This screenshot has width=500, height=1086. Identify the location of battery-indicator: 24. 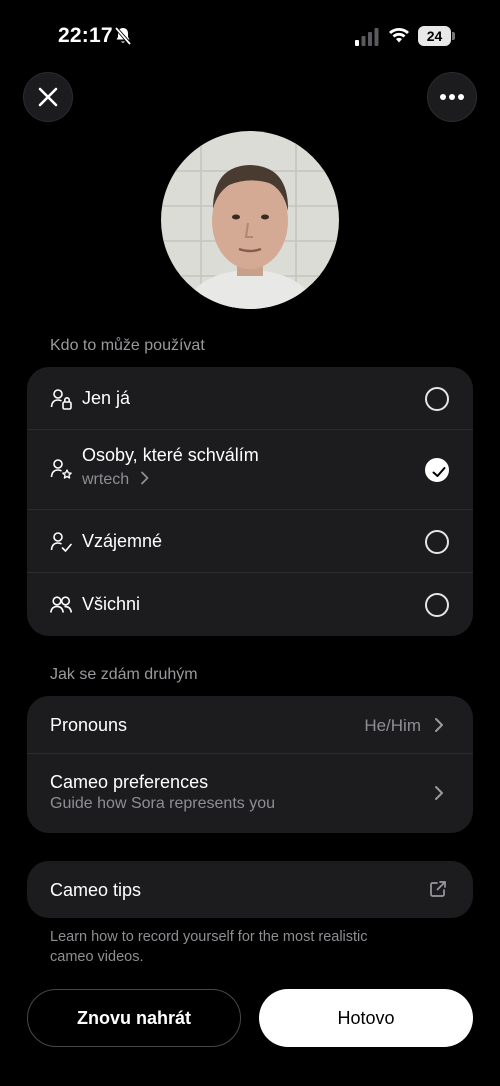
(436, 36).